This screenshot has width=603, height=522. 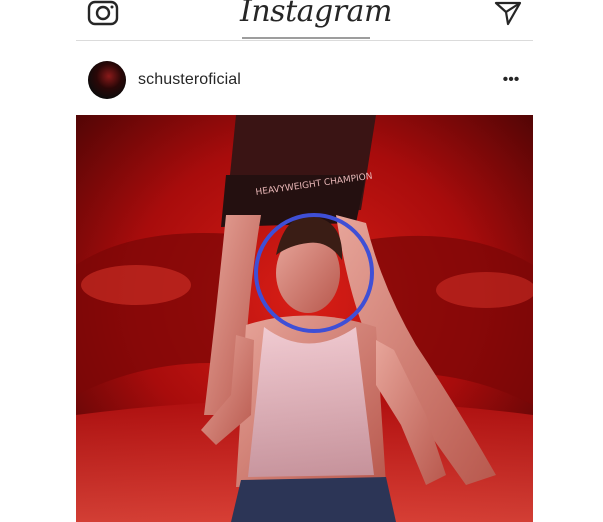 I want to click on instagram-logo: Instagram, so click(x=316, y=15).